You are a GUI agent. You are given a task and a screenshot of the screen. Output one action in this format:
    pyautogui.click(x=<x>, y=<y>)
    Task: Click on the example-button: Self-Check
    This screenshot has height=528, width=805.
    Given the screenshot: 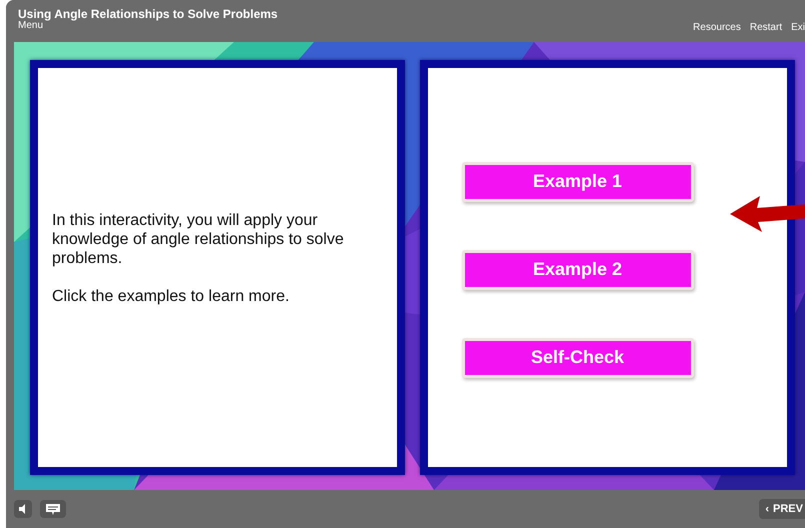 What is the action you would take?
    pyautogui.click(x=578, y=358)
    